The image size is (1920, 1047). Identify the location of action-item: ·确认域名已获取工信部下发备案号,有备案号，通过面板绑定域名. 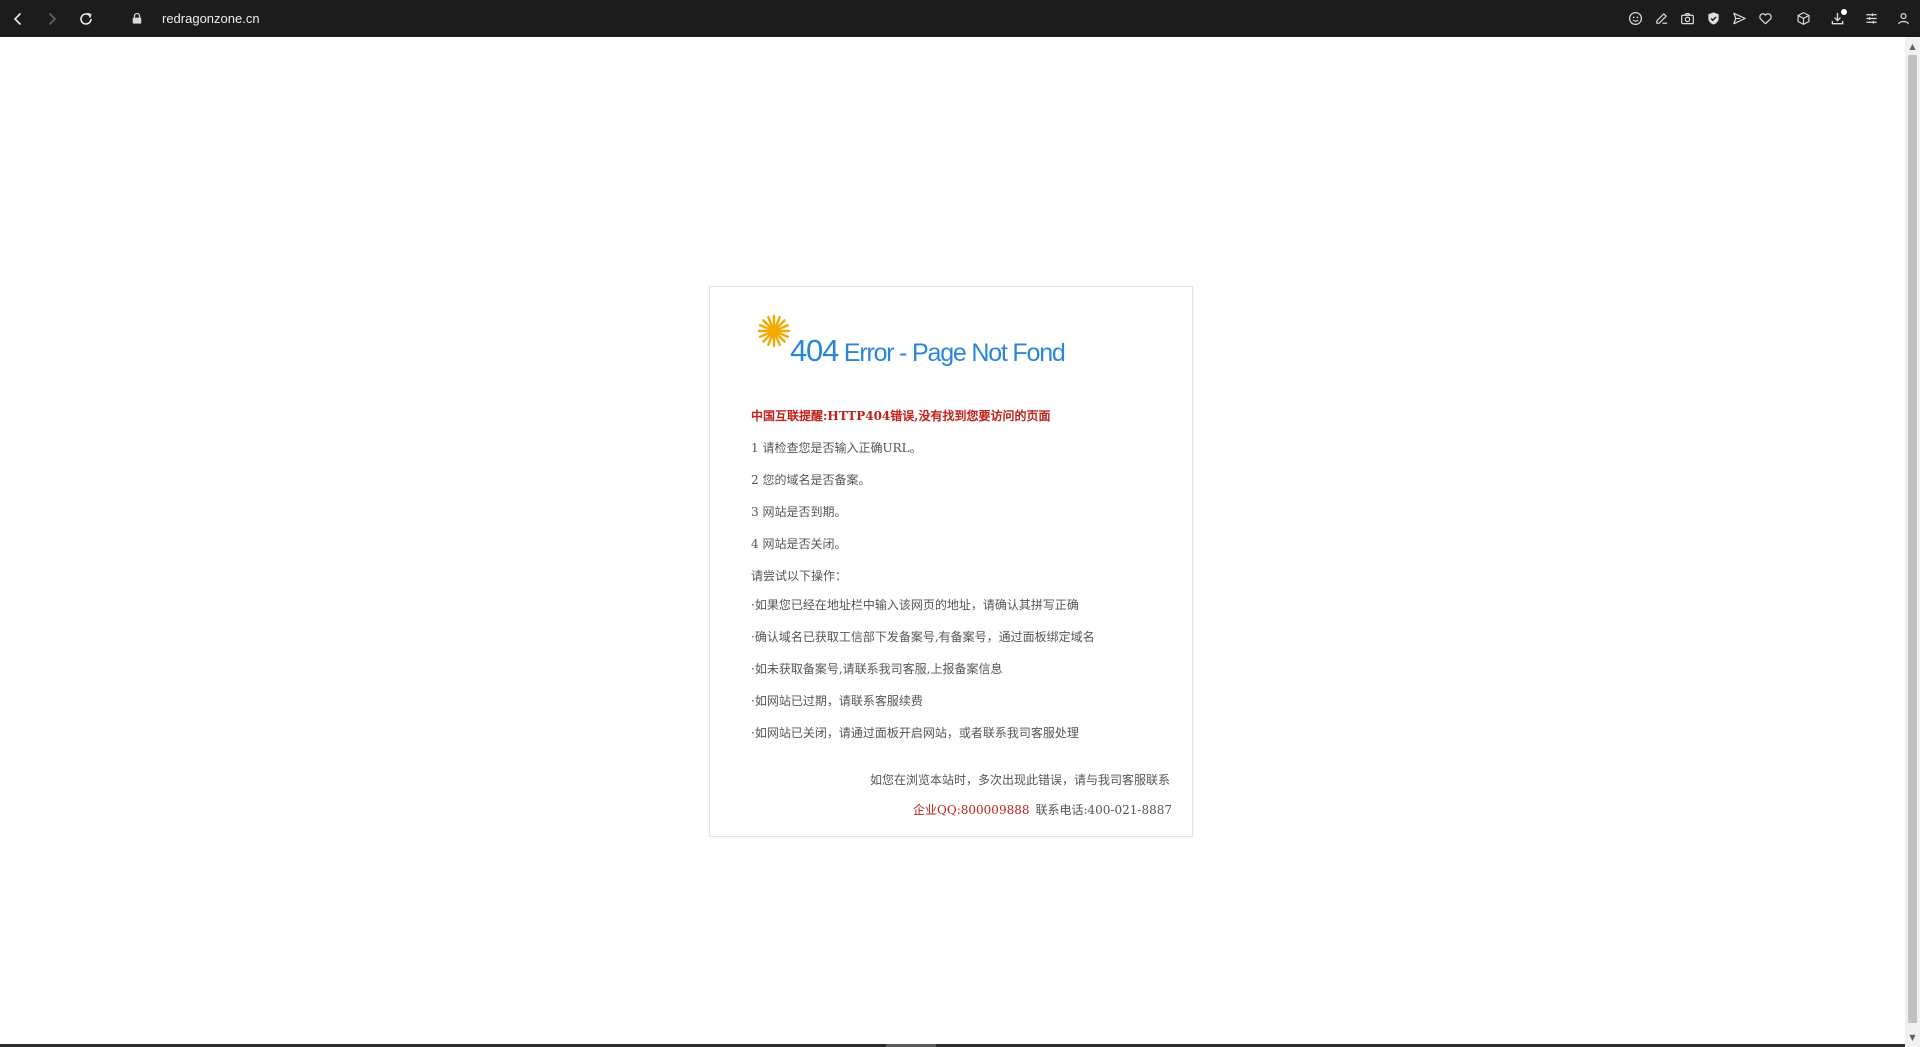
(923, 637).